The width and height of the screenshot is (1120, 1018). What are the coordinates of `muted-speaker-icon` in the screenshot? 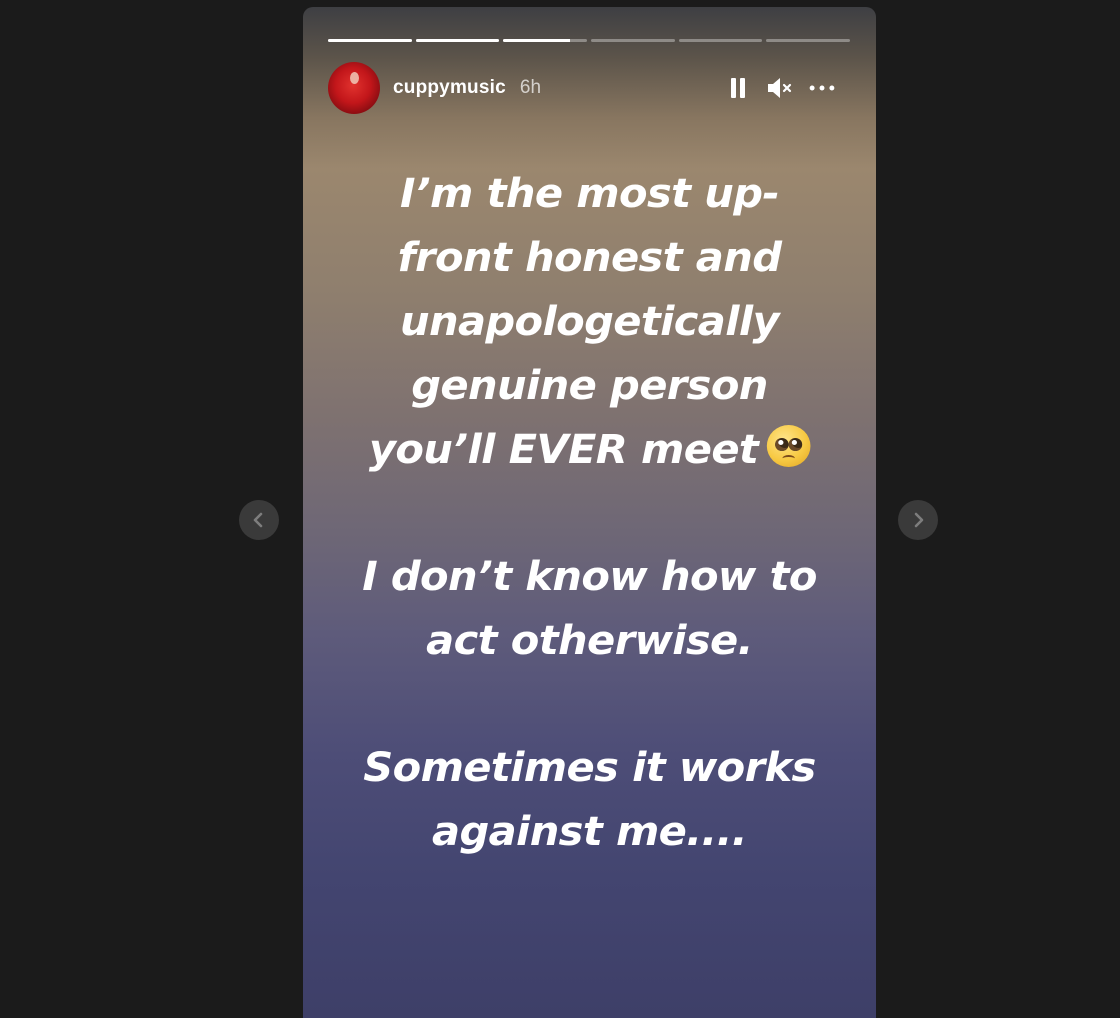 It's located at (780, 88).